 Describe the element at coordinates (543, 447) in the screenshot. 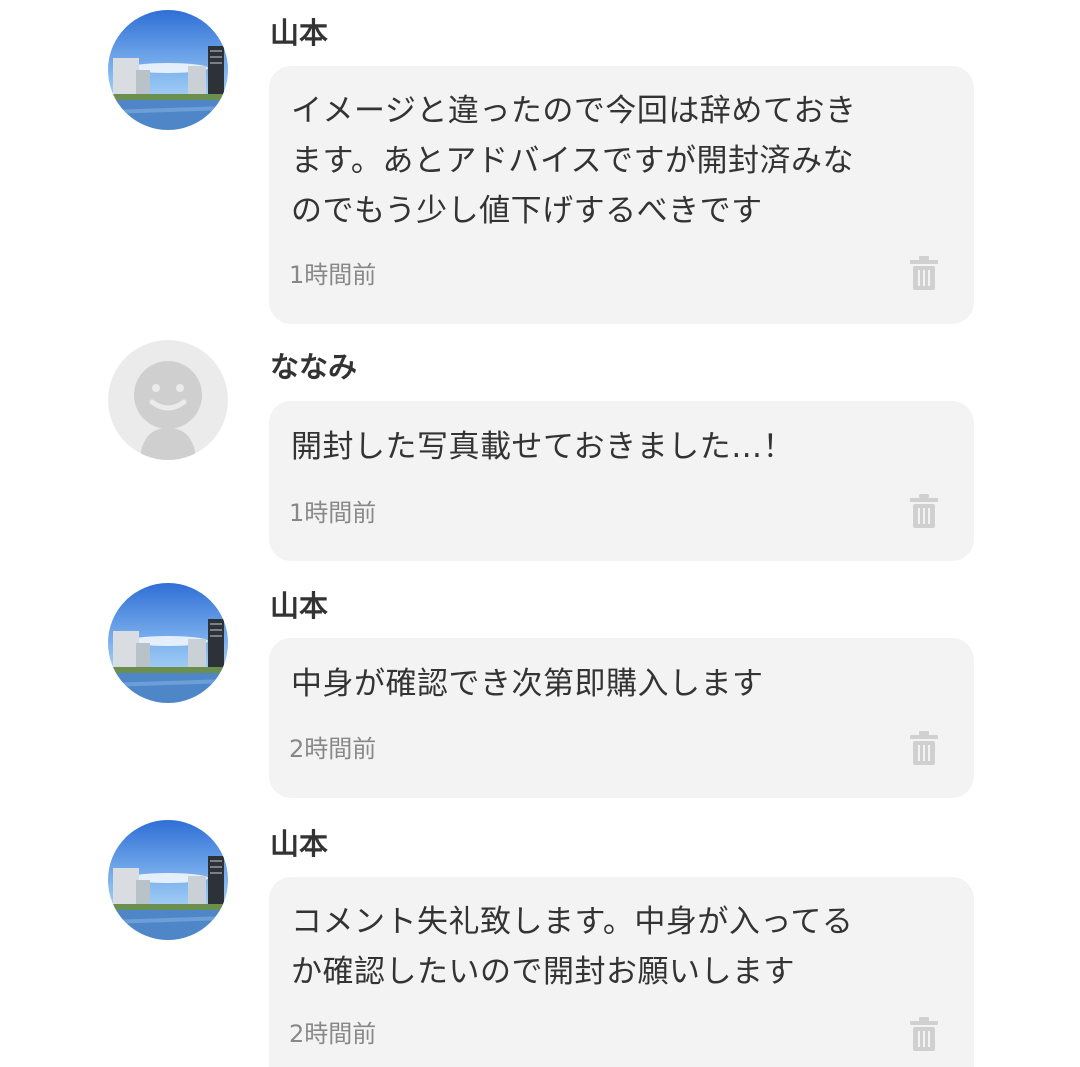

I see `comment-text-line: 開封した写真載せておきました…！` at that location.